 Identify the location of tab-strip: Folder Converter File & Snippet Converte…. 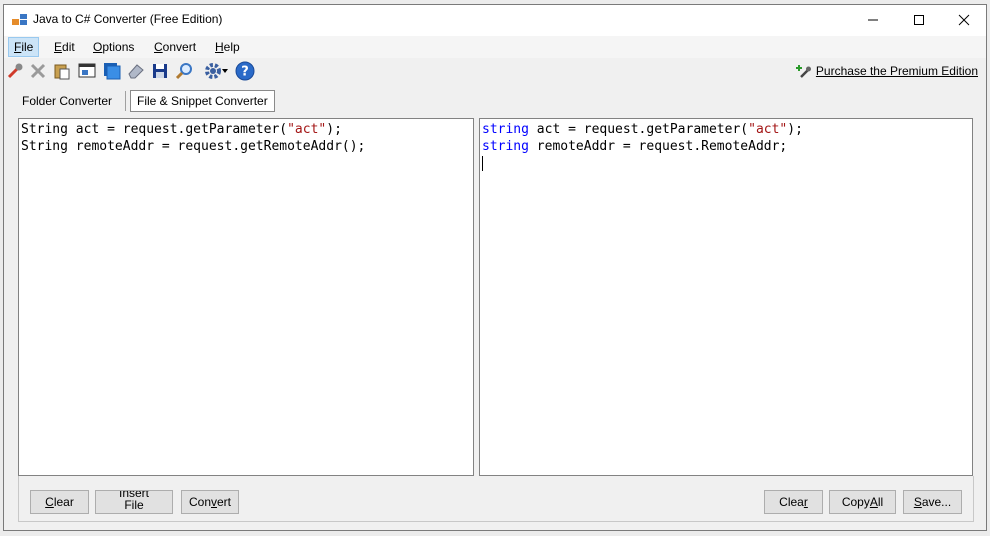
(495, 101).